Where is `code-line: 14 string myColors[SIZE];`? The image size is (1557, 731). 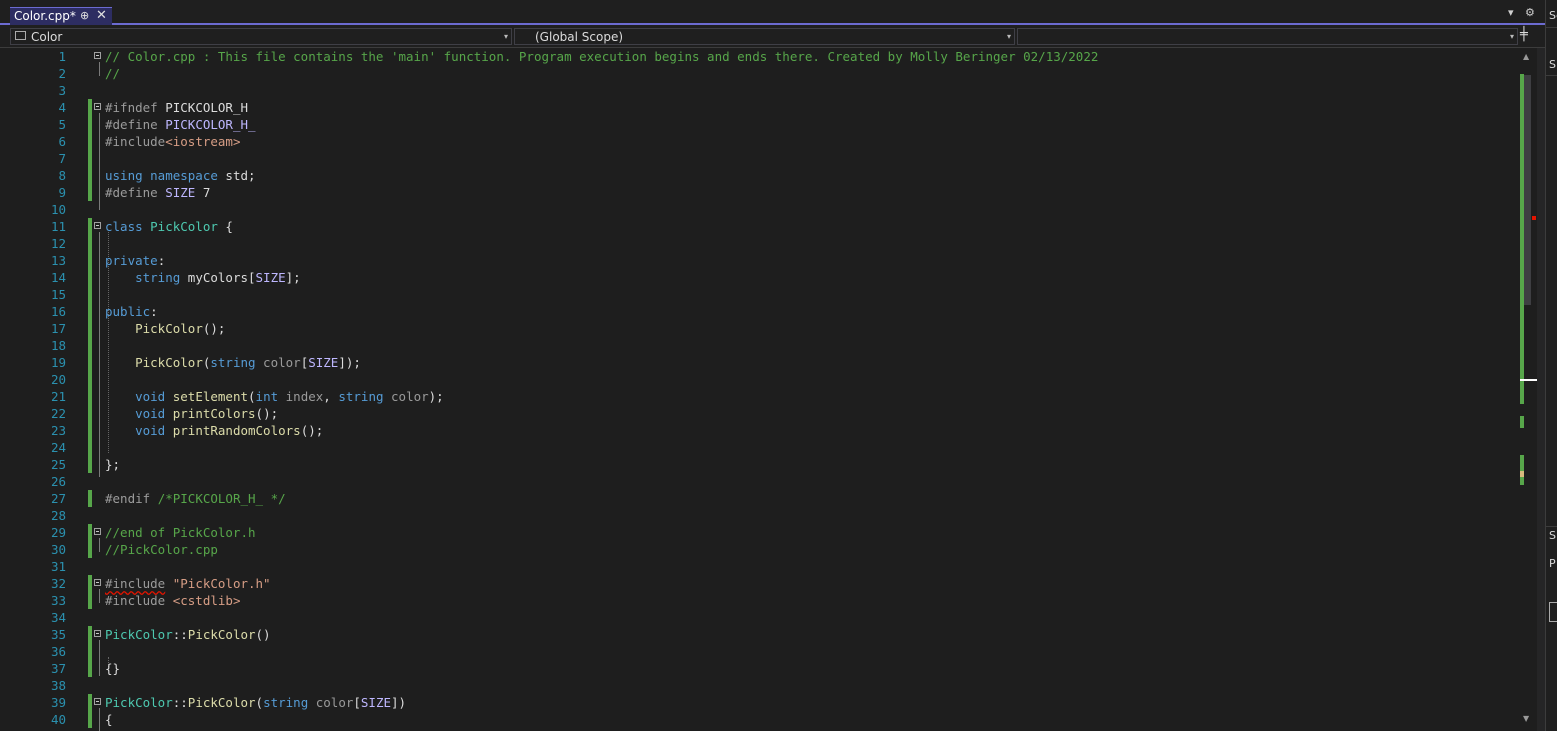 code-line: 14 string myColors[SIZE]; is located at coordinates (757, 277).